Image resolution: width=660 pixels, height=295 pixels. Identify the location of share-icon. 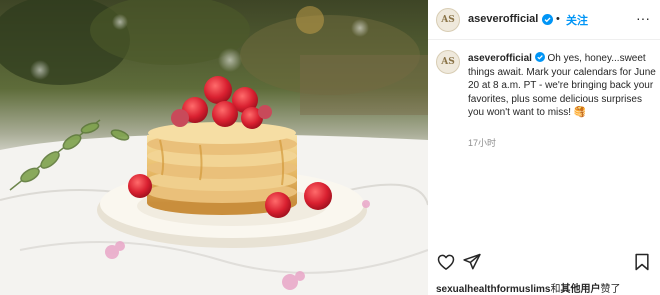
(472, 261).